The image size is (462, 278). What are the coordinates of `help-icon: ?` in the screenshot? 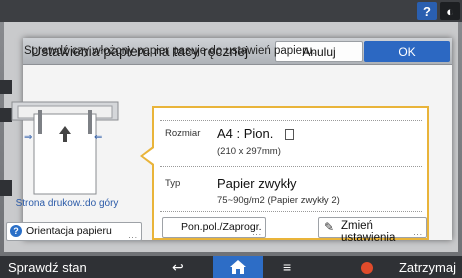 It's located at (427, 11).